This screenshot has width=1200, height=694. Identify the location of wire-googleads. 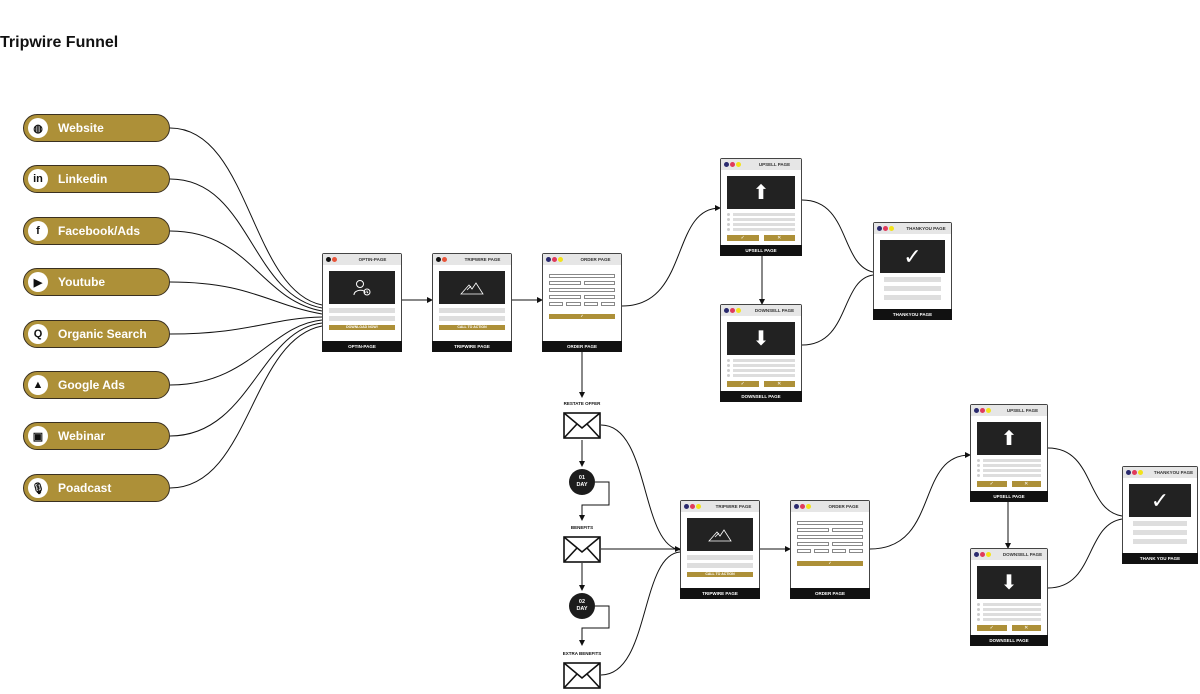
(246, 352).